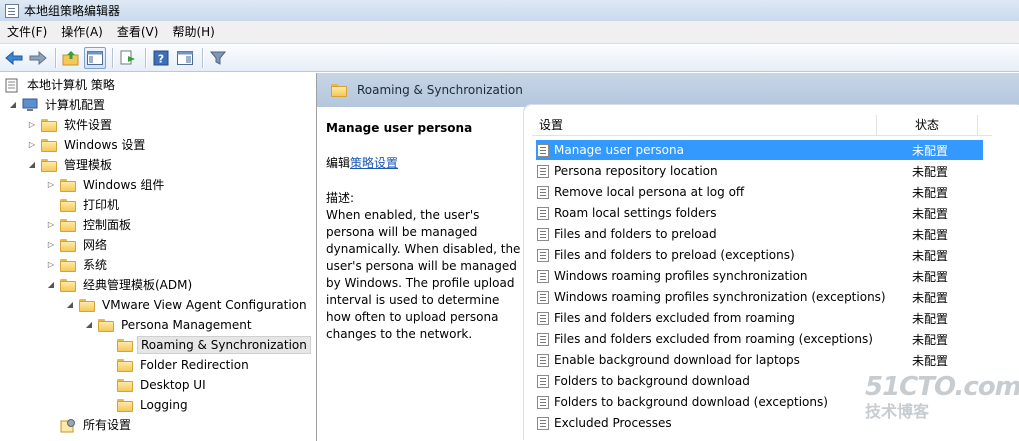  I want to click on forward-button, so click(38, 58).